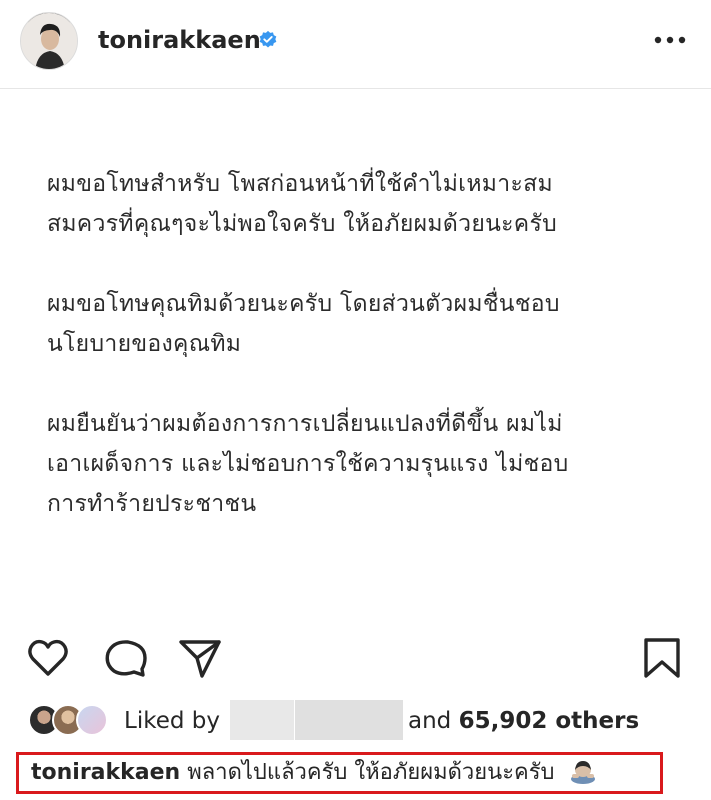 Image resolution: width=711 pixels, height=800 pixels. I want to click on avatar-figure-icon, so click(49, 41).